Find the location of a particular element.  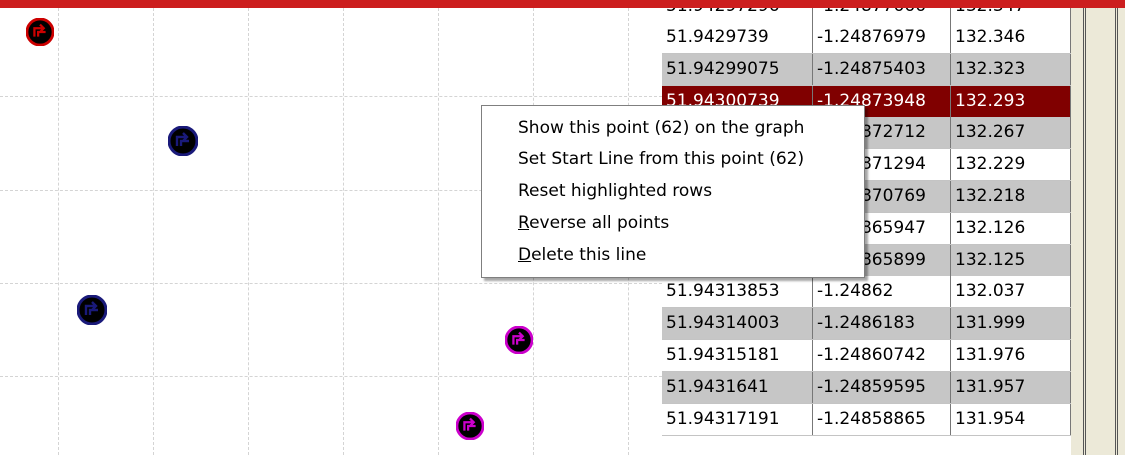

table-scrollbar-area is located at coordinates (1098, 231).